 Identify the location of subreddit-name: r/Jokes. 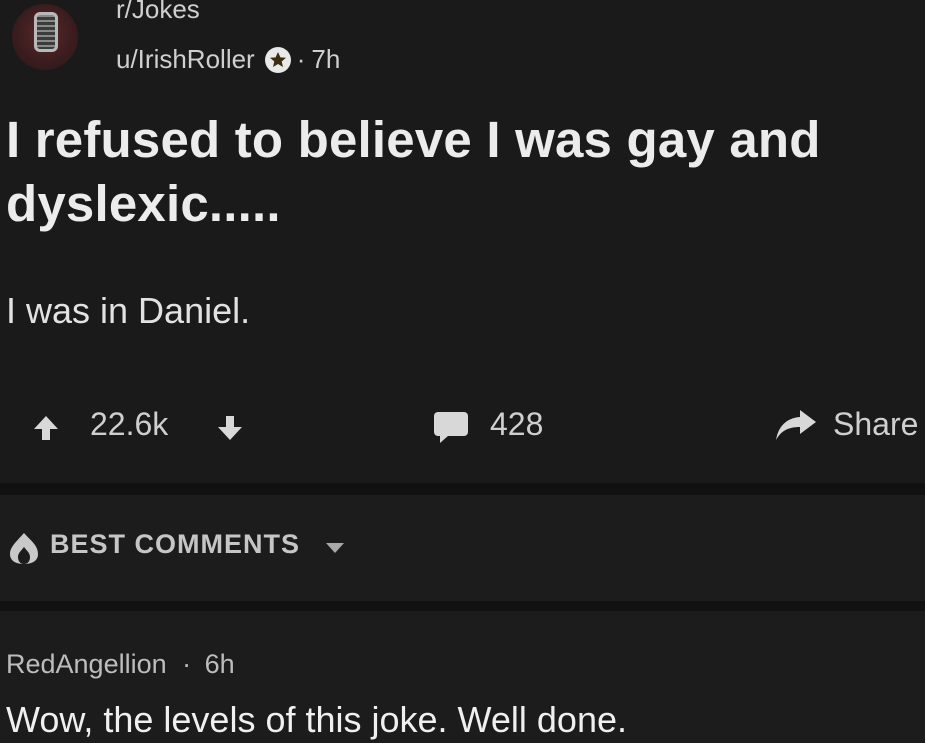
(158, 12).